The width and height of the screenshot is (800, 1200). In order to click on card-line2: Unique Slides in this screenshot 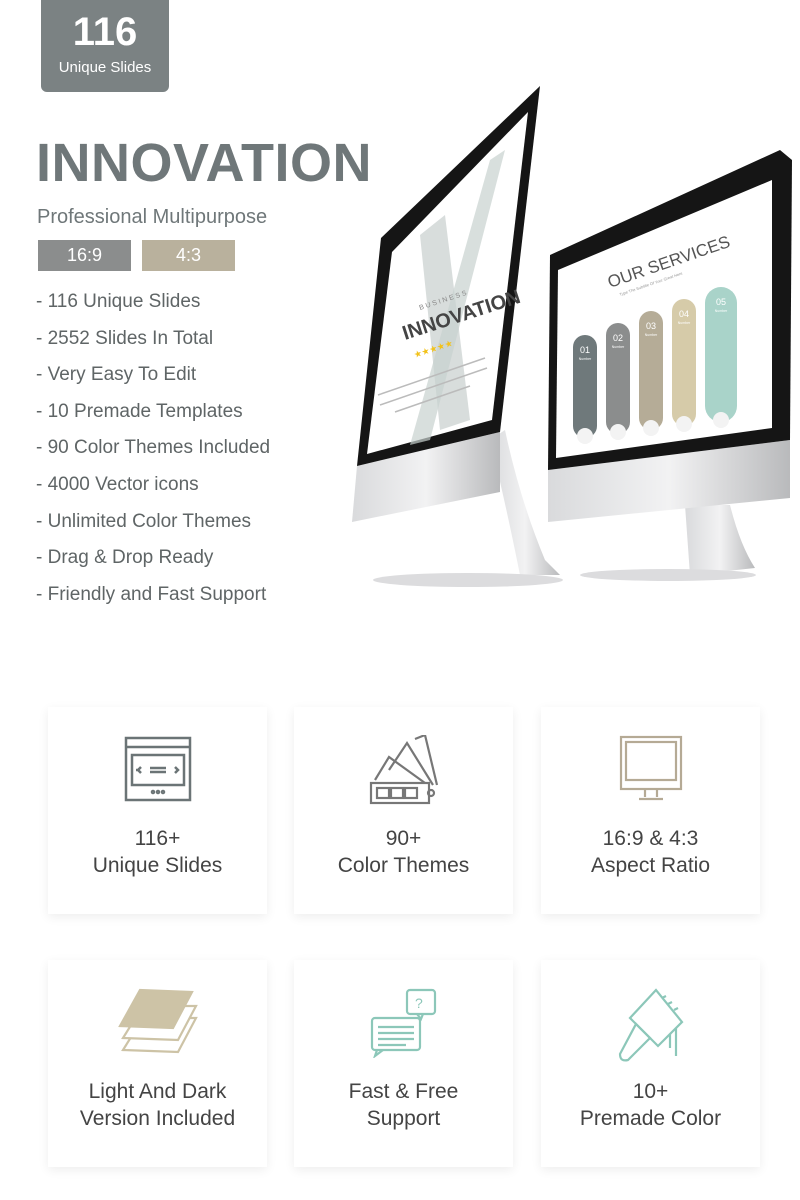, I will do `click(157, 865)`.